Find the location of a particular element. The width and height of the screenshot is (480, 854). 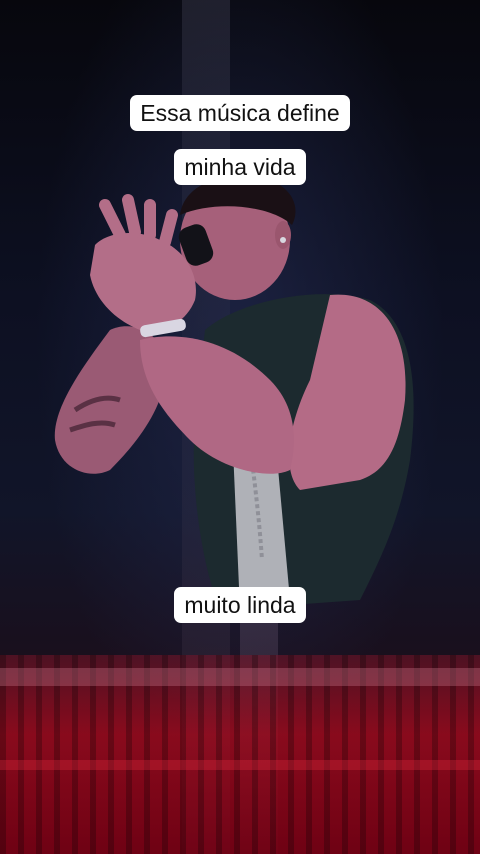

caption-text: muito linda is located at coordinates (240, 605).